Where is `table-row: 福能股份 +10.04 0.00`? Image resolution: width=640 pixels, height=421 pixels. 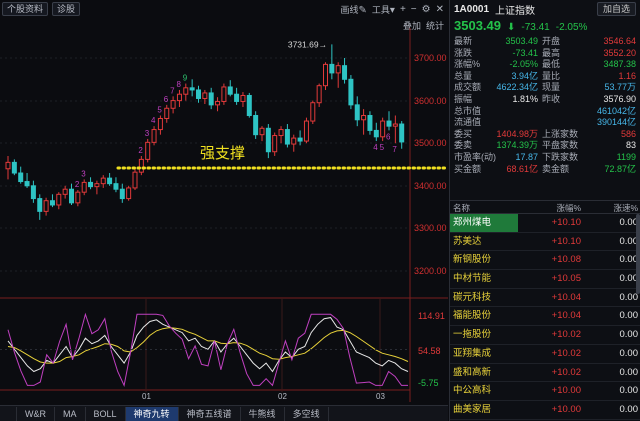
table-row: 福能股份 +10.04 0.00 is located at coordinates (545, 317).